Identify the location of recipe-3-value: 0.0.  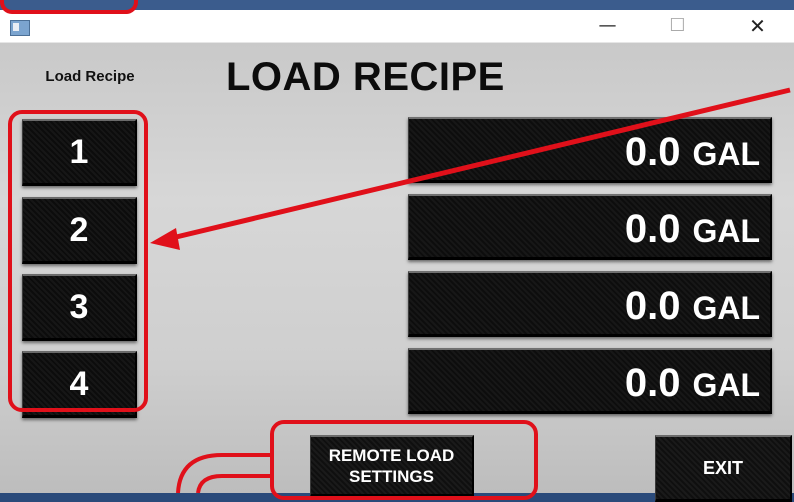
(652, 306).